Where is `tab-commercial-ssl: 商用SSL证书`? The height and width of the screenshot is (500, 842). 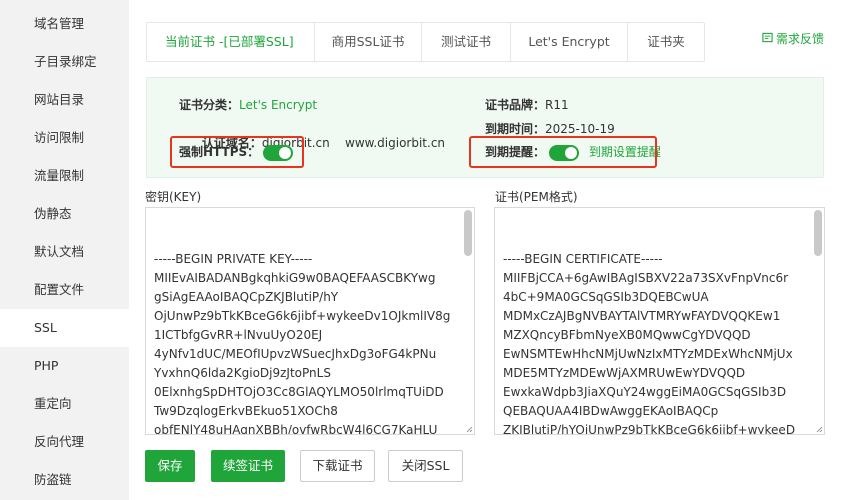 tab-commercial-ssl: 商用SSL证书 is located at coordinates (368, 42).